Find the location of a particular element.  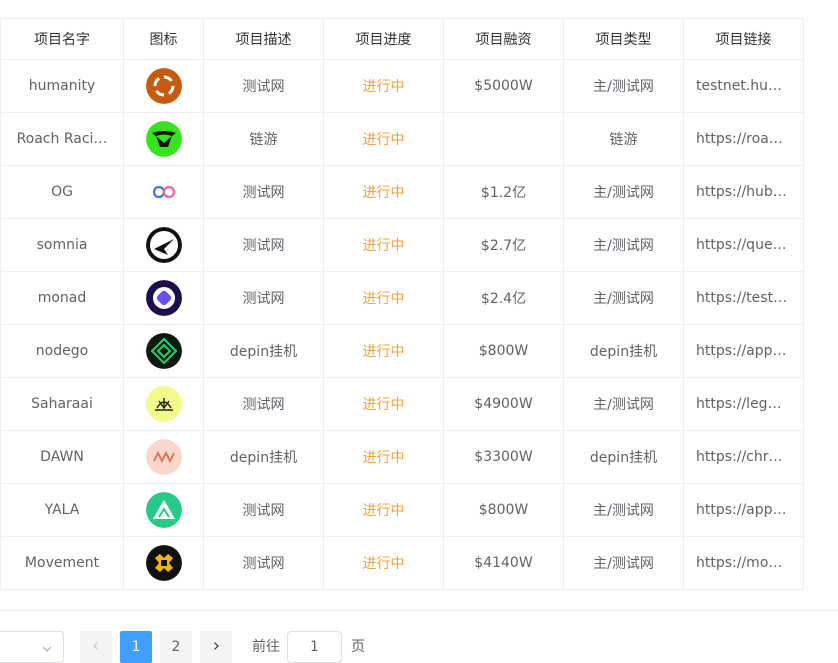

page-button-2: 2 is located at coordinates (176, 647).